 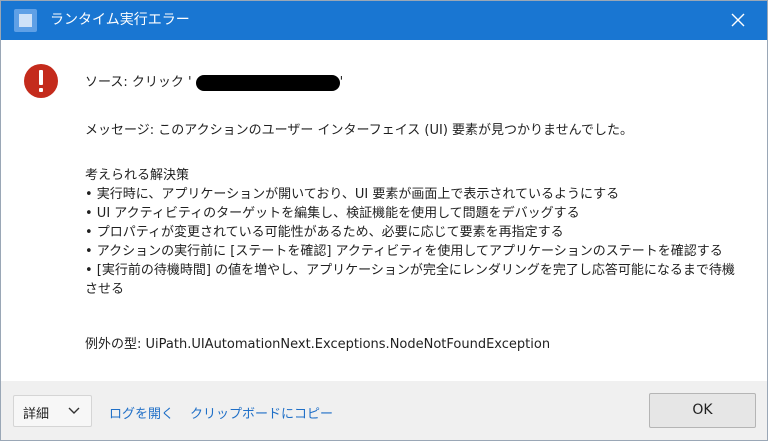 I want to click on source-suffix: ', so click(x=341, y=82).